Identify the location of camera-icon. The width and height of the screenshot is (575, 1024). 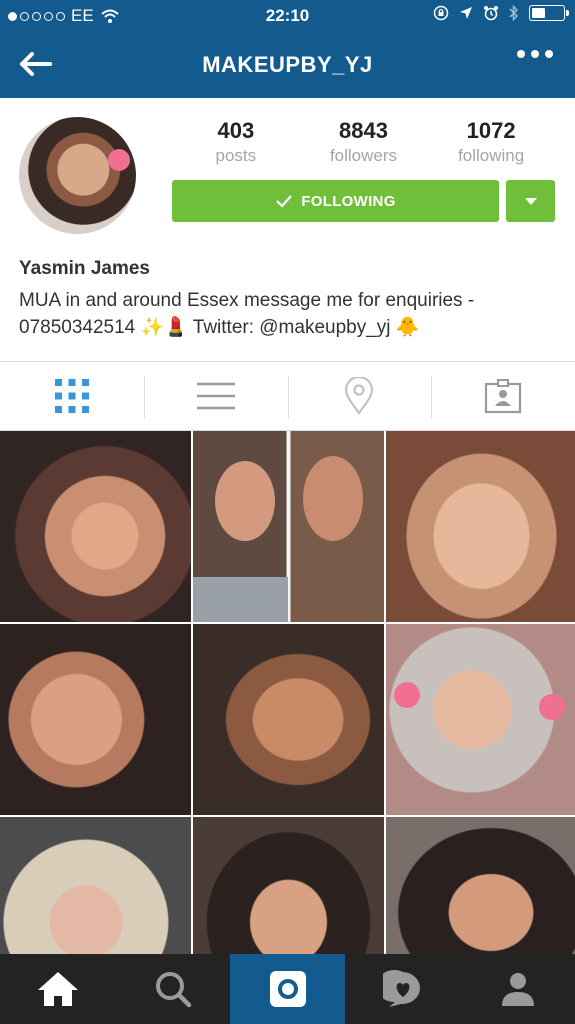
(287, 989).